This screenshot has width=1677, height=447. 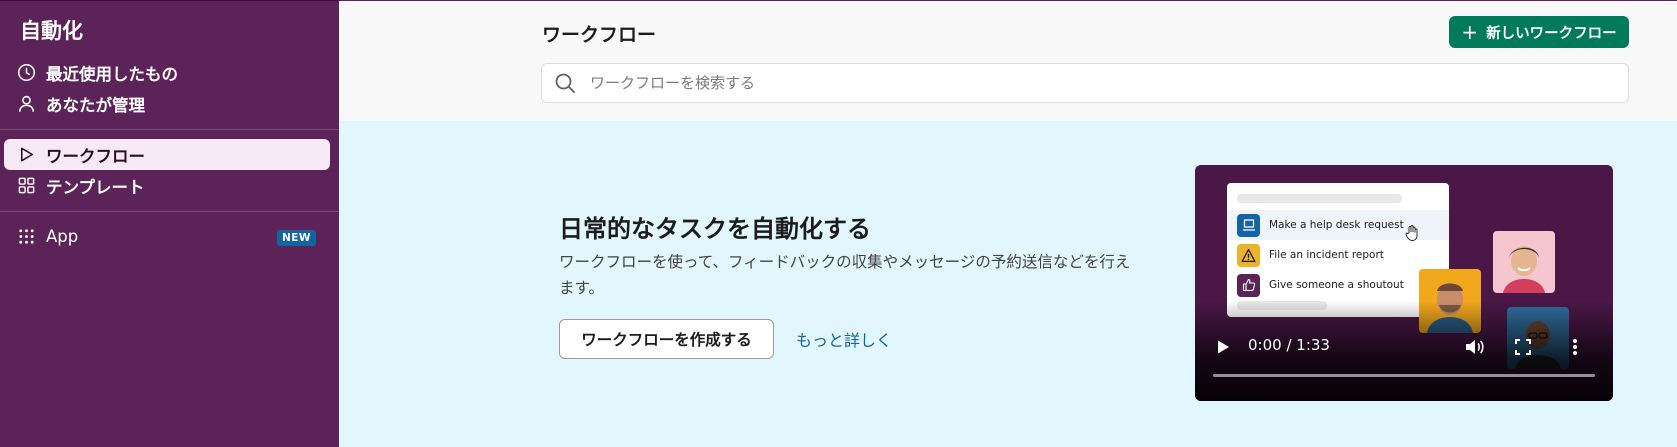 I want to click on sidebar-item-label: App, so click(x=62, y=236).